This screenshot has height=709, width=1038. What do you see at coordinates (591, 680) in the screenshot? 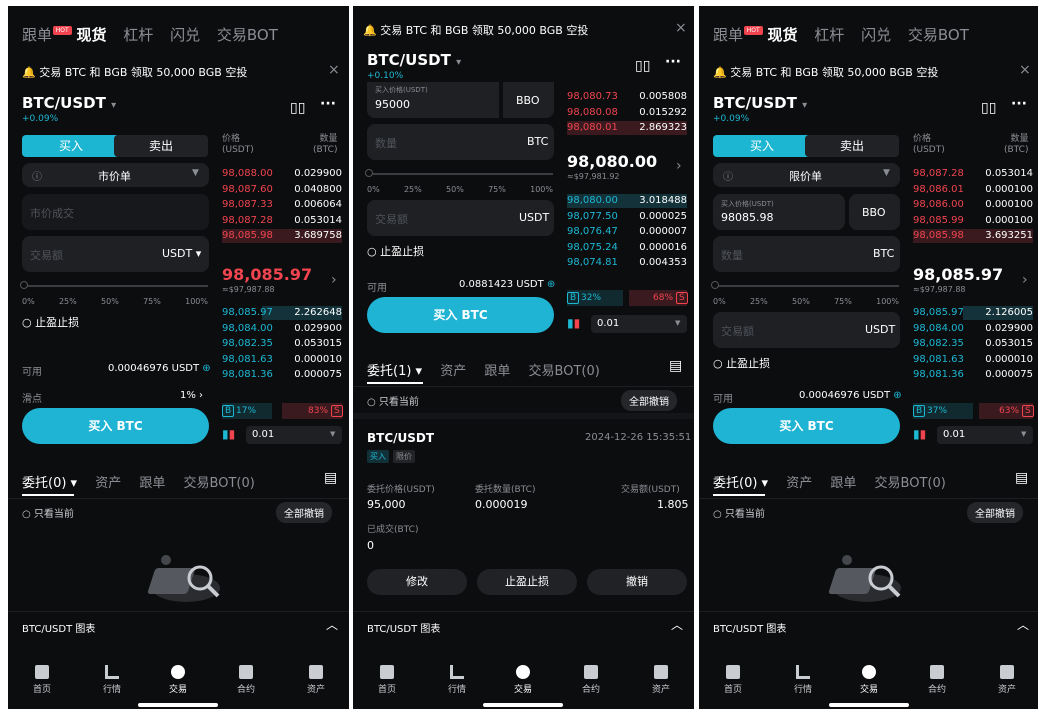
I see `tab-futures: 合约` at bounding box center [591, 680].